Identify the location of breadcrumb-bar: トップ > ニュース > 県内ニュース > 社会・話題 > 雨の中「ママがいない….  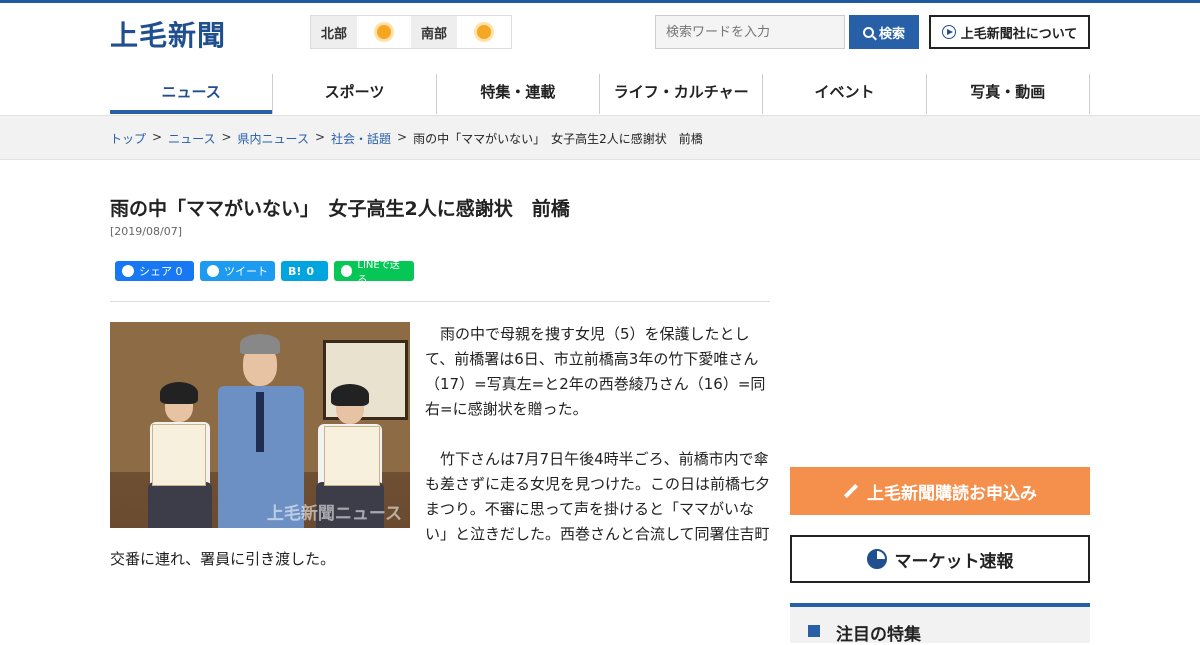
(600, 137).